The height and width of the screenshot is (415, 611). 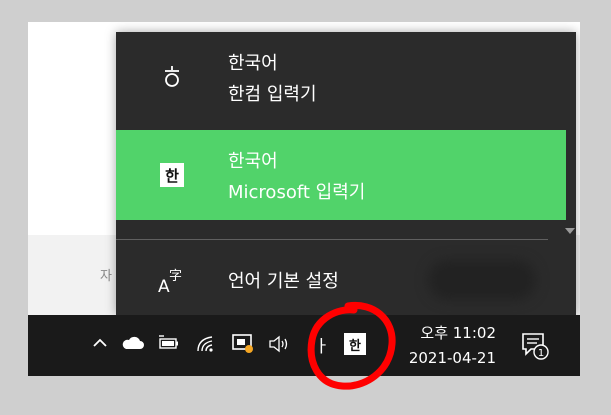 I want to click on blurred-region, so click(x=482, y=280).